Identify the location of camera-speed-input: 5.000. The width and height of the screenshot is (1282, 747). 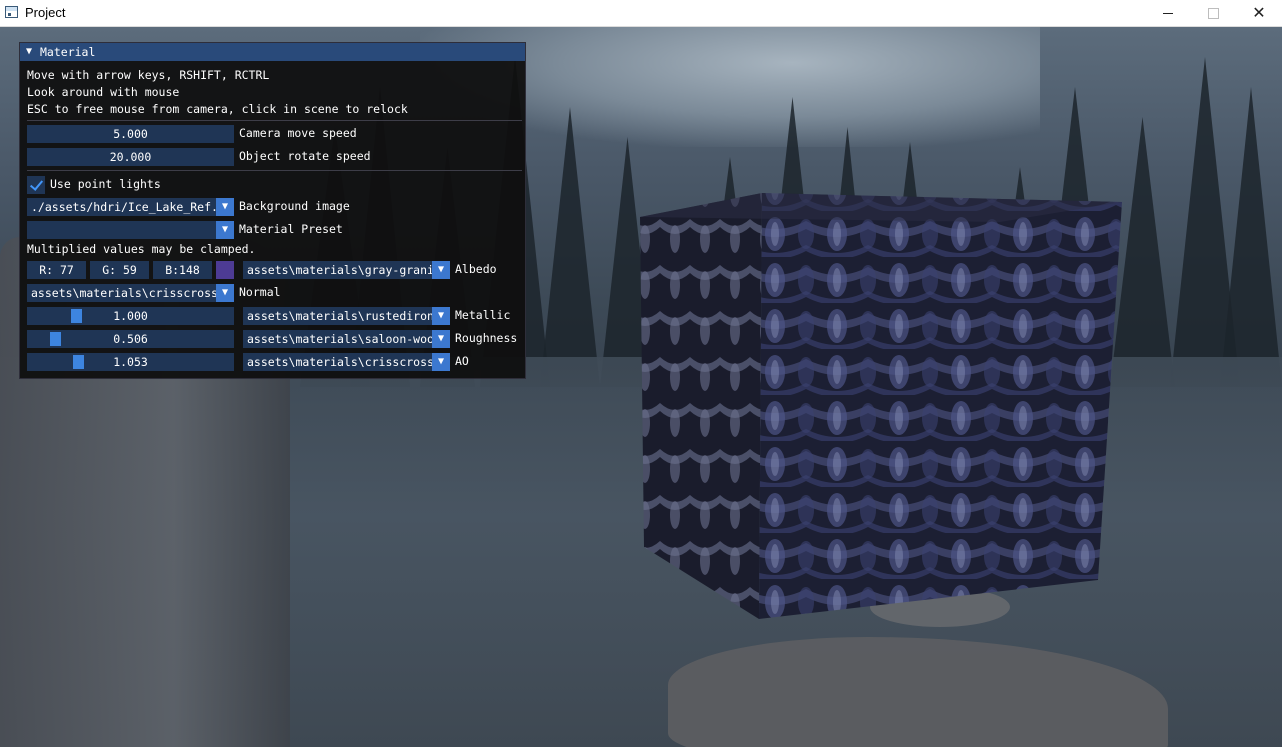
(130, 134).